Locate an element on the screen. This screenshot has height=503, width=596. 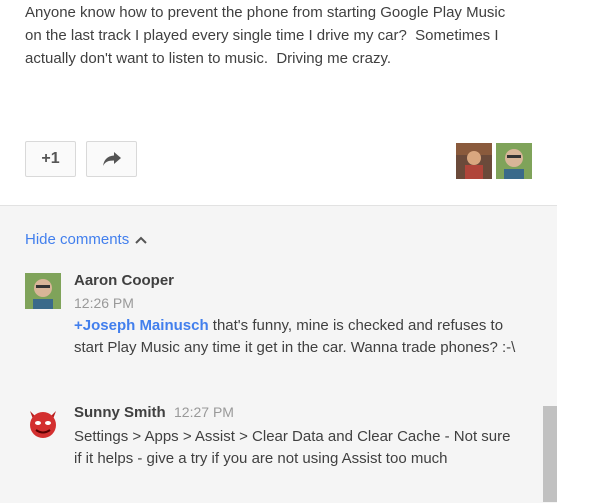
plus-one-button: +1 is located at coordinates (50, 159).